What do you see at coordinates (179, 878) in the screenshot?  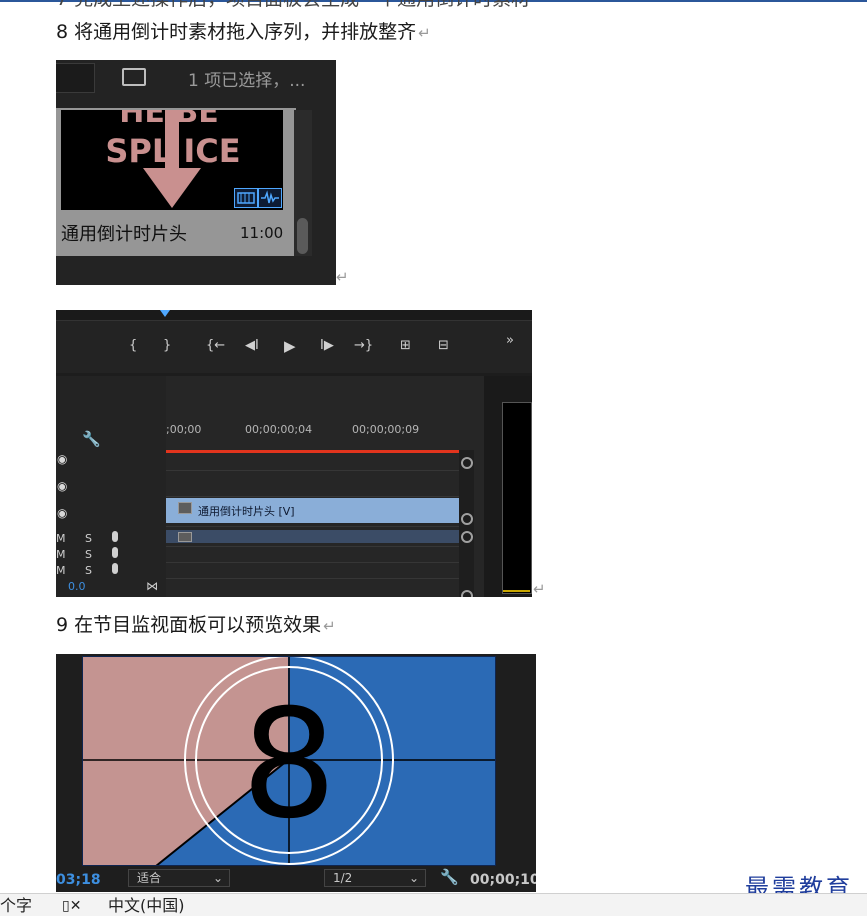 I see `fit-dropdown: 适合 ⌄` at bounding box center [179, 878].